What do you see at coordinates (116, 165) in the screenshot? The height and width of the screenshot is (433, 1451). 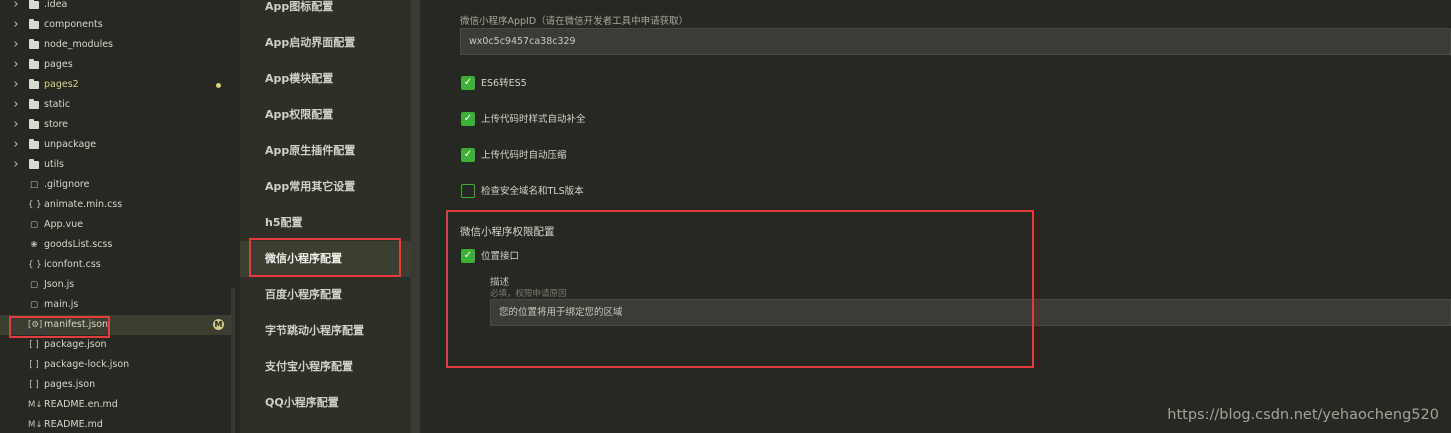 I see `tree-folder-item: › utils` at bounding box center [116, 165].